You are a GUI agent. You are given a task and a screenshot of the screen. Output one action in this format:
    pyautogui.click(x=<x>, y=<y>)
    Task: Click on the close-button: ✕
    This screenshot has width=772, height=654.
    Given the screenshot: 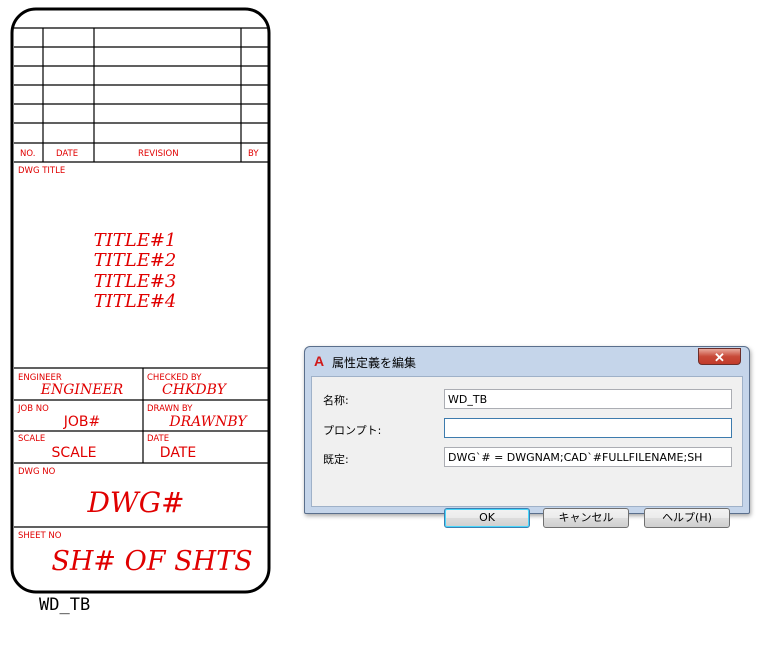 What is the action you would take?
    pyautogui.click(x=719, y=356)
    